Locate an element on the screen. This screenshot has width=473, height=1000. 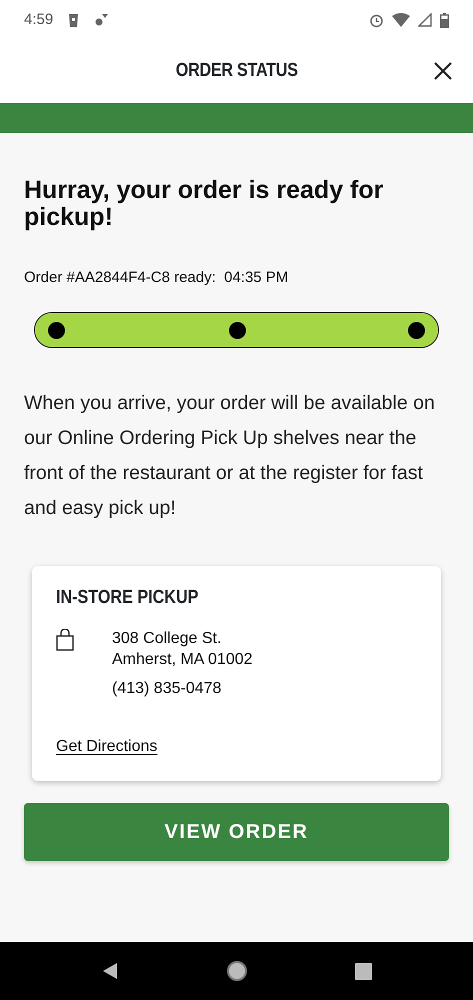
alarm-icon is located at coordinates (376, 20).